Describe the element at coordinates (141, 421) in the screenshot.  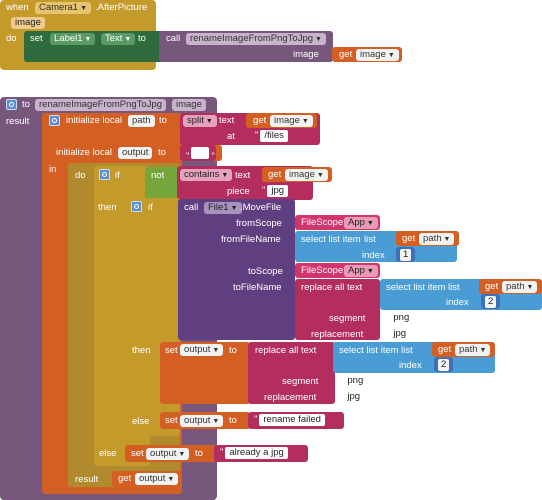
I see `else-label-1: else` at that location.